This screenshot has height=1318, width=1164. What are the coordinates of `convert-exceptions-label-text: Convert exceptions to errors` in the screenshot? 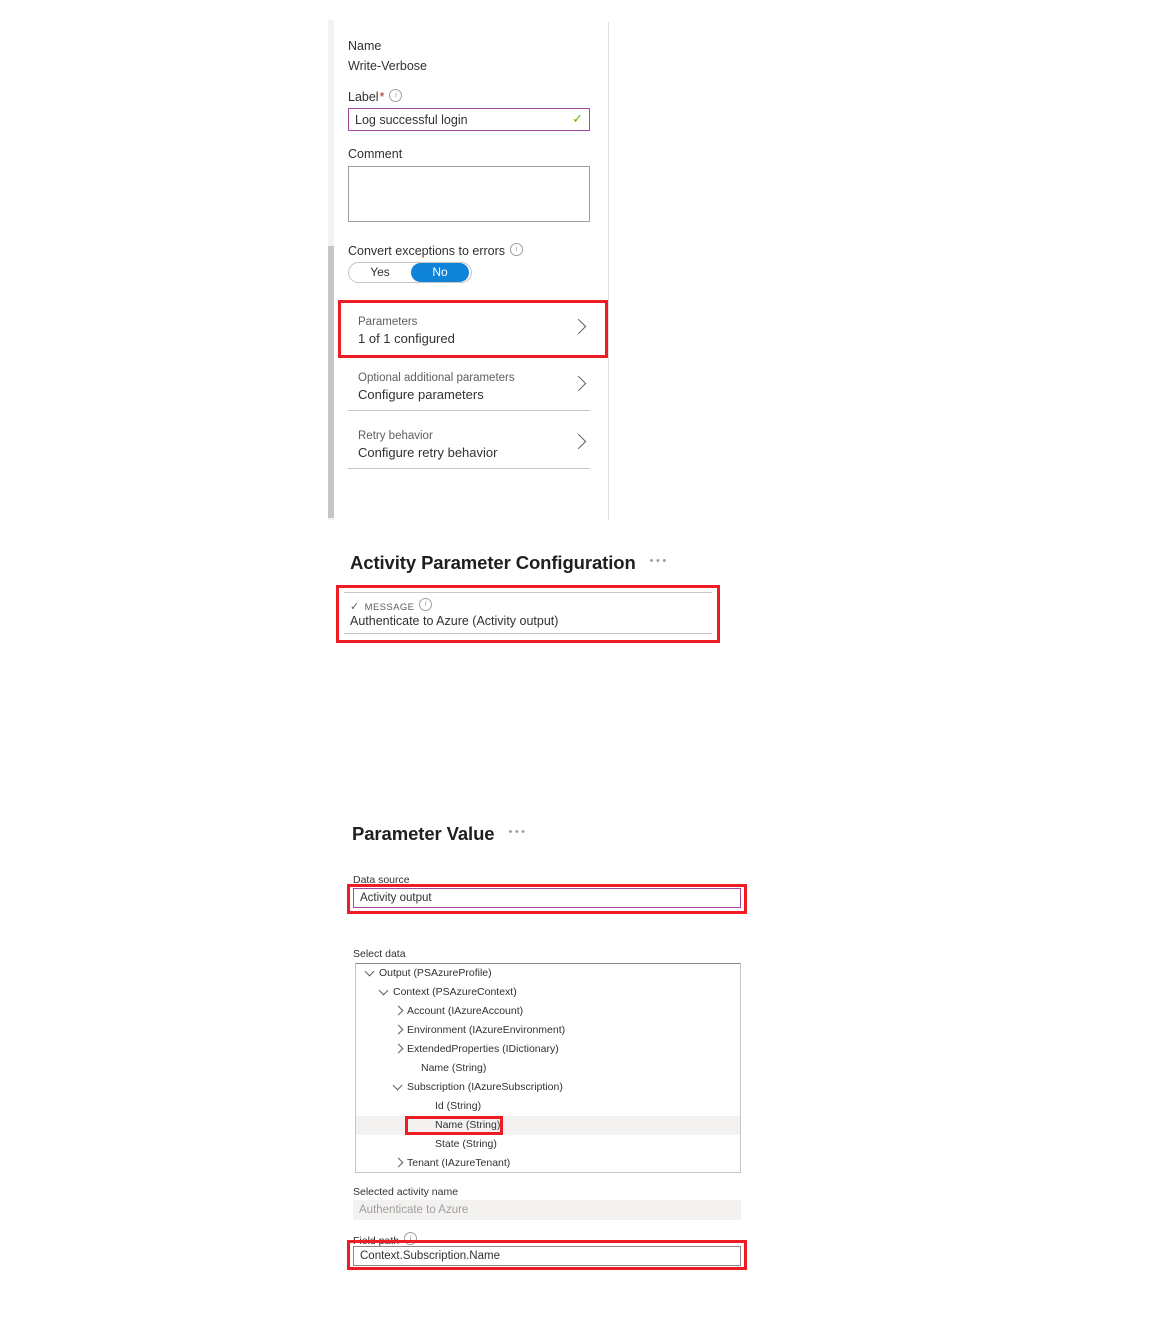 It's located at (427, 251).